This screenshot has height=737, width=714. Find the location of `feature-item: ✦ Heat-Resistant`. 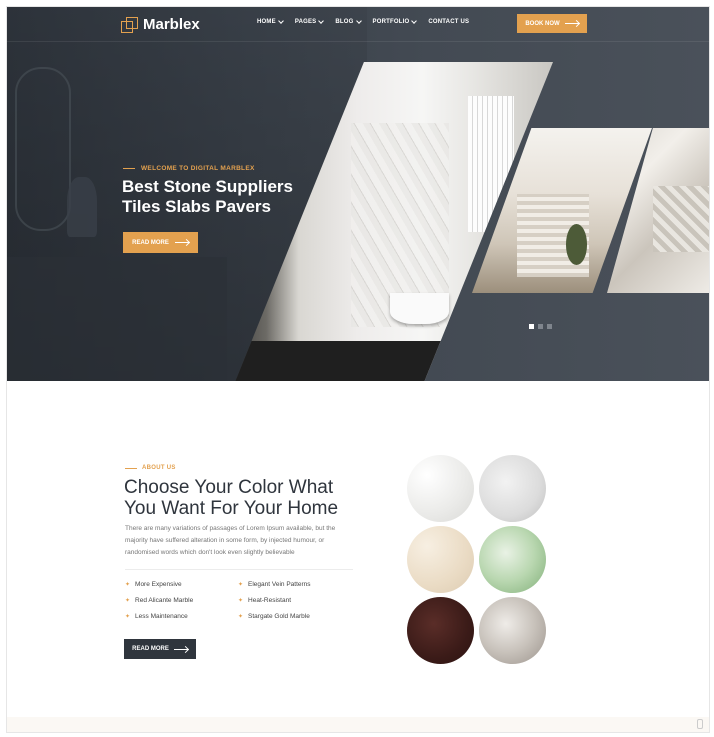

feature-item: ✦ Heat-Resistant is located at coordinates (294, 600).